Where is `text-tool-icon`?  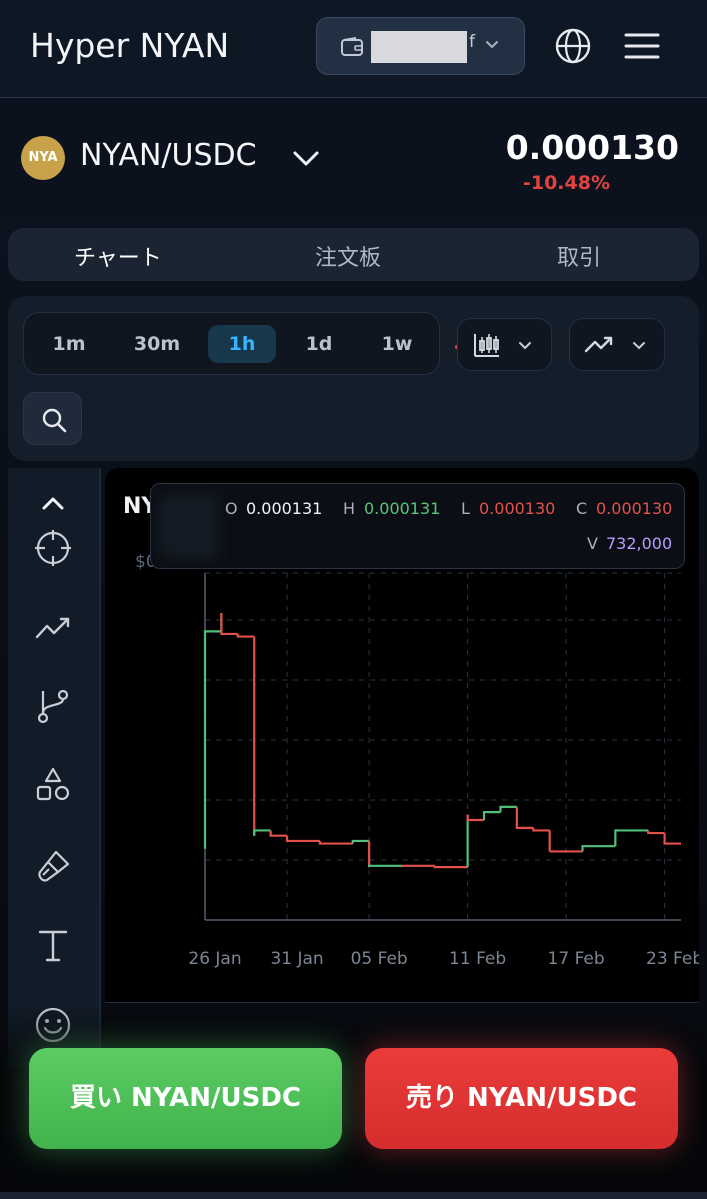
text-tool-icon is located at coordinates (53, 946).